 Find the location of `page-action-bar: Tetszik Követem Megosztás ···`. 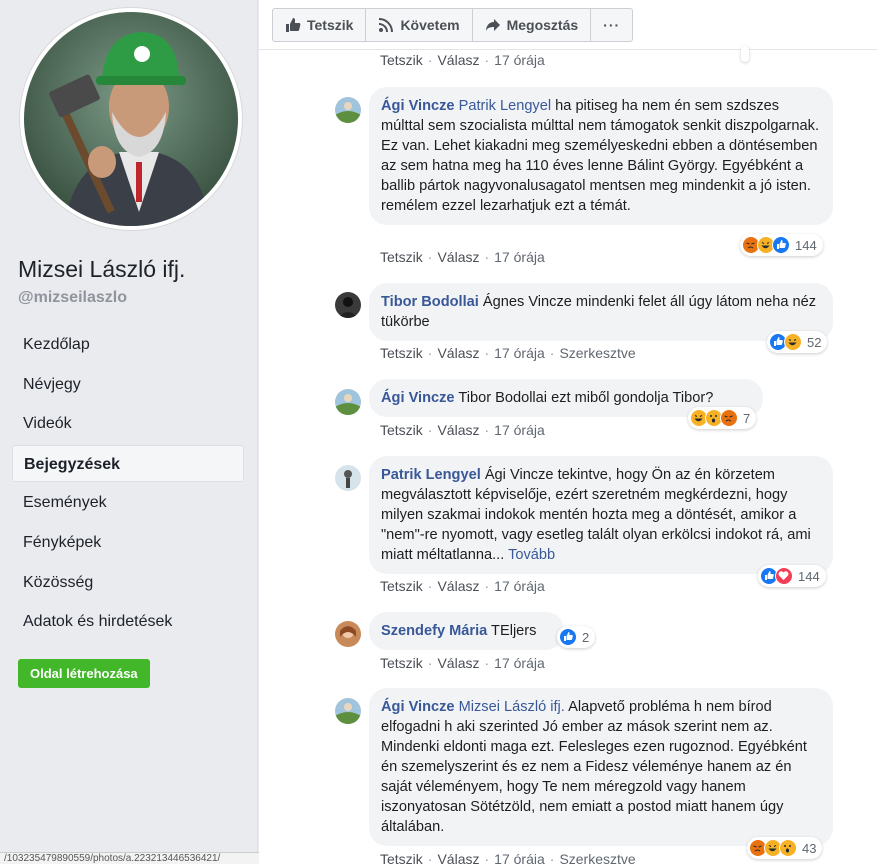

page-action-bar: Tetszik Követem Megosztás ··· is located at coordinates (453, 25).